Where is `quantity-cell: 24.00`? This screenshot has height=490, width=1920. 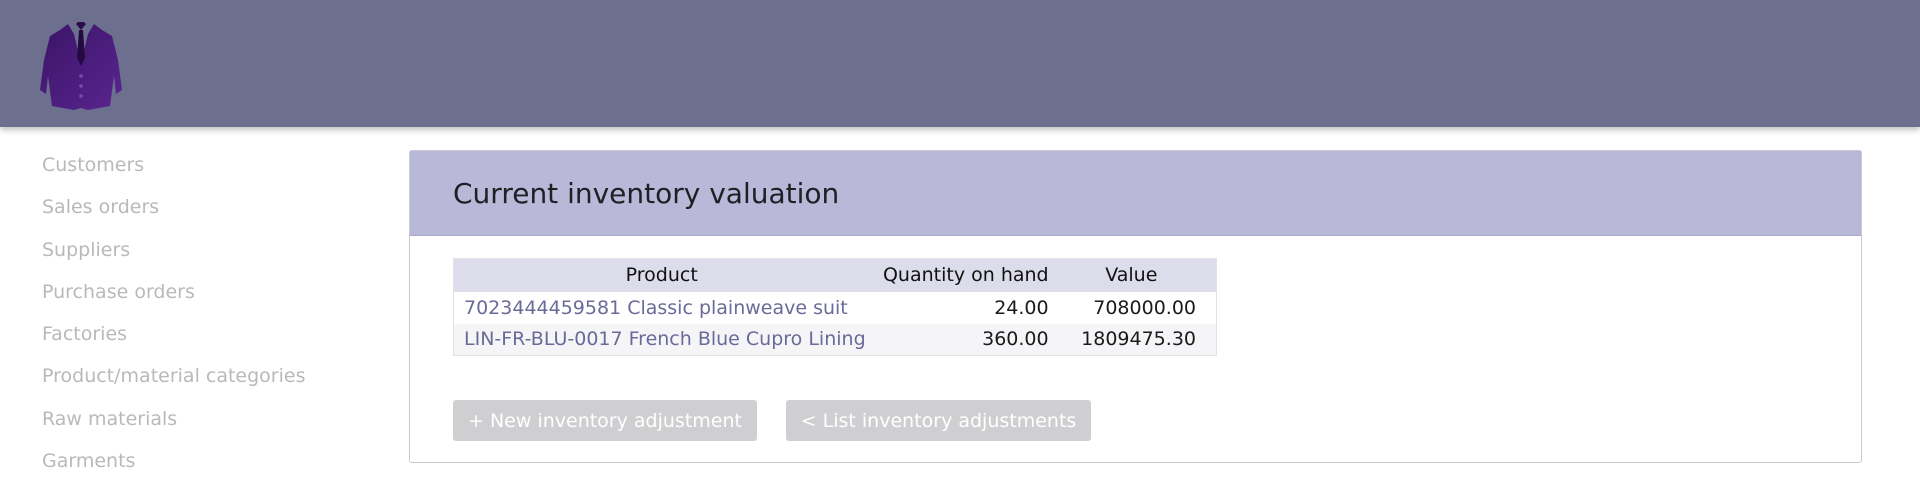
quantity-cell: 24.00 is located at coordinates (968, 307).